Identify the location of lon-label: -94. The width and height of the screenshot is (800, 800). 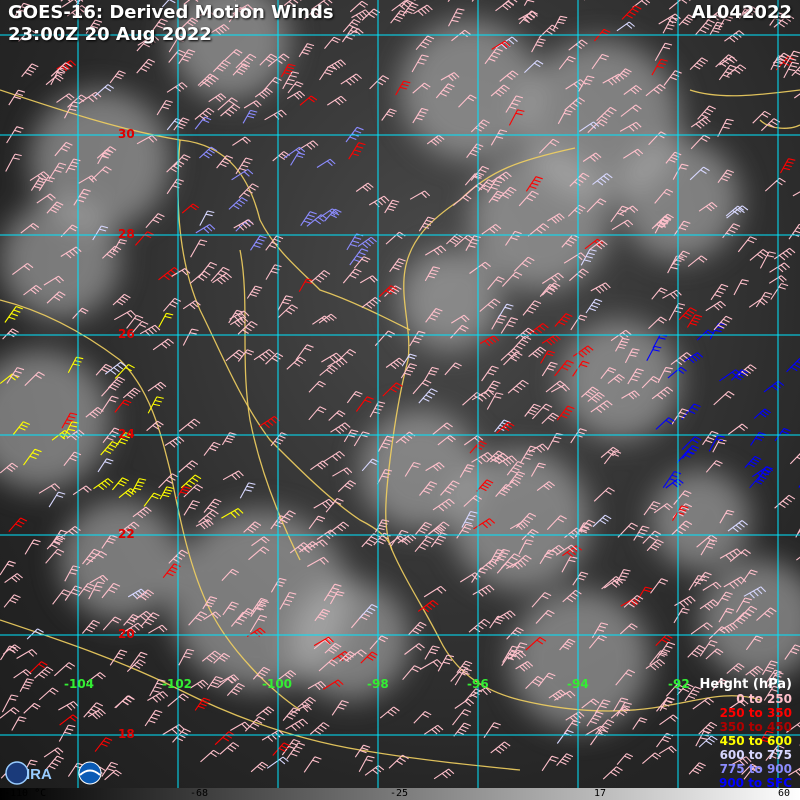
(578, 684).